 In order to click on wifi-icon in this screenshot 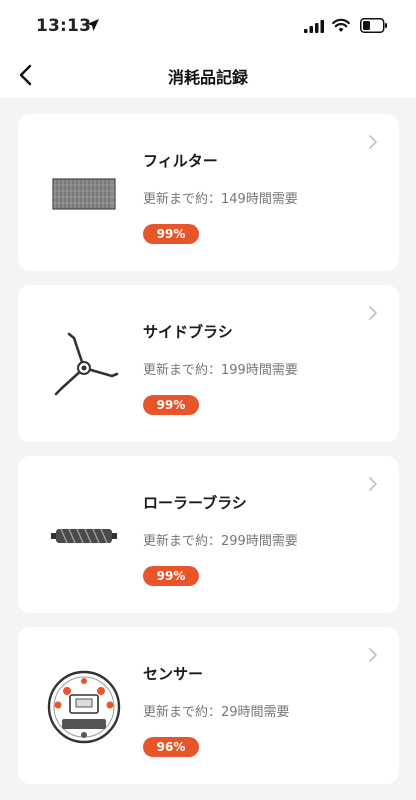, I will do `click(341, 25)`.